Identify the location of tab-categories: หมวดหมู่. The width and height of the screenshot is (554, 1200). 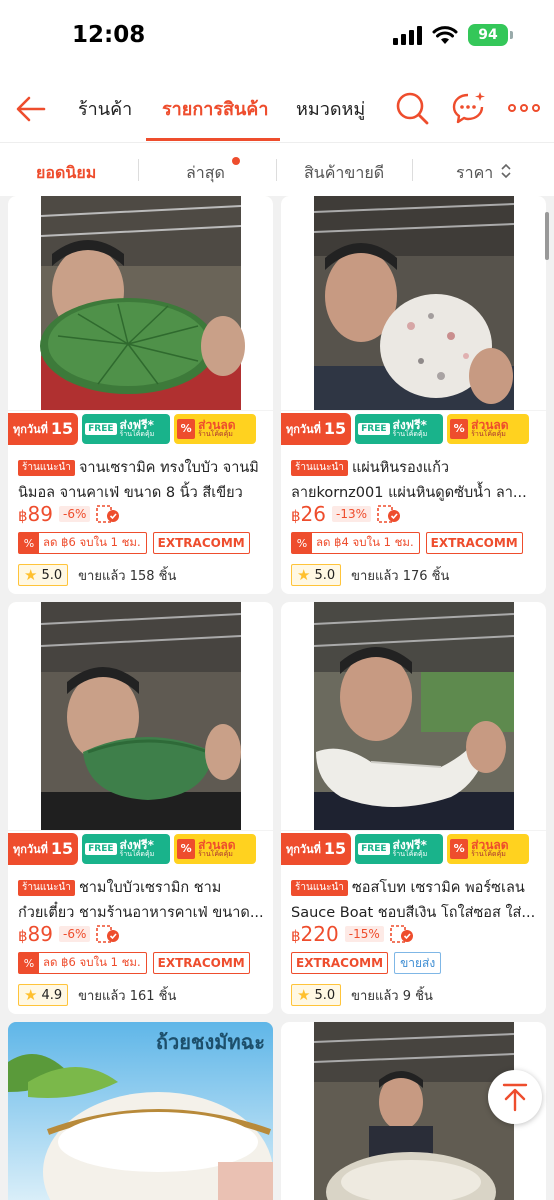
(330, 108).